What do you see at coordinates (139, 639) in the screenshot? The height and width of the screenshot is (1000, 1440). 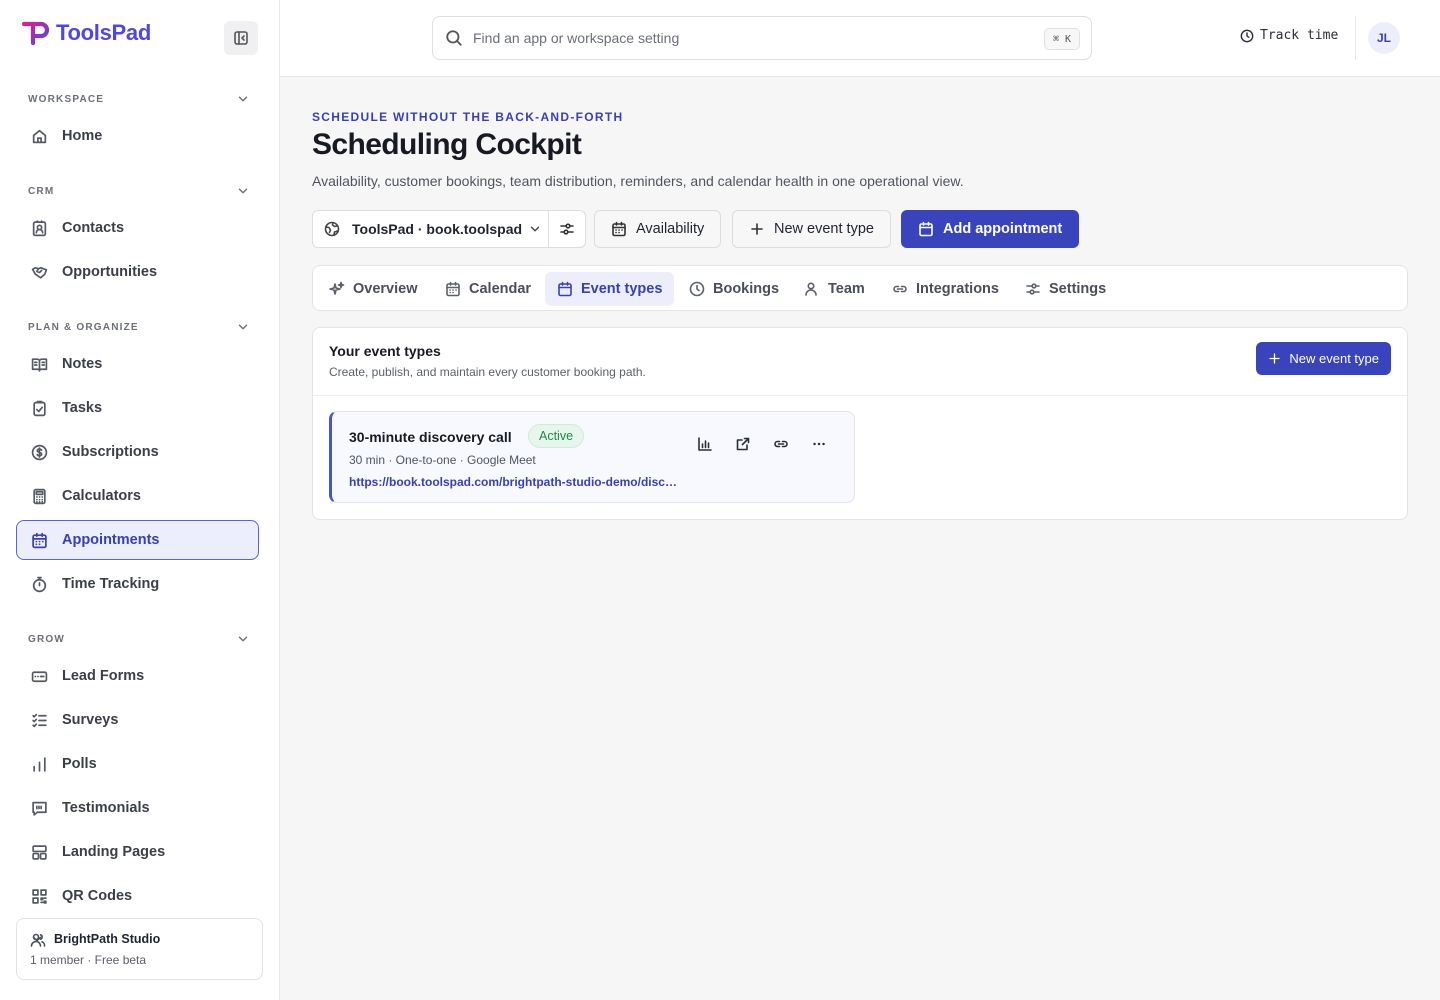 I see `section-grow: GROW` at bounding box center [139, 639].